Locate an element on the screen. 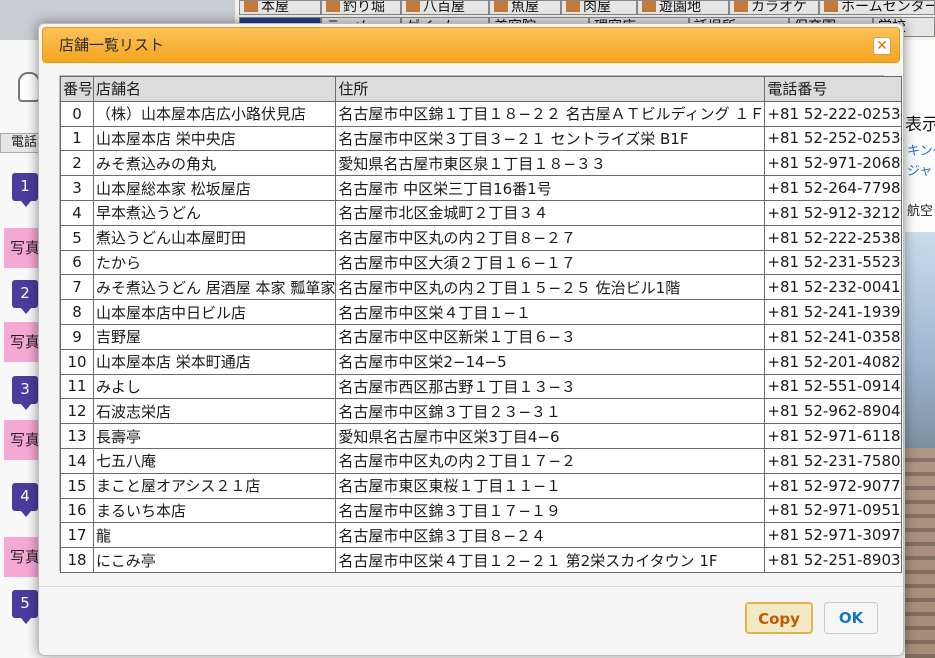 This screenshot has height=658, width=935. cell-address: 名古屋市中区錦３丁目１７−１９ is located at coordinates (550, 510).